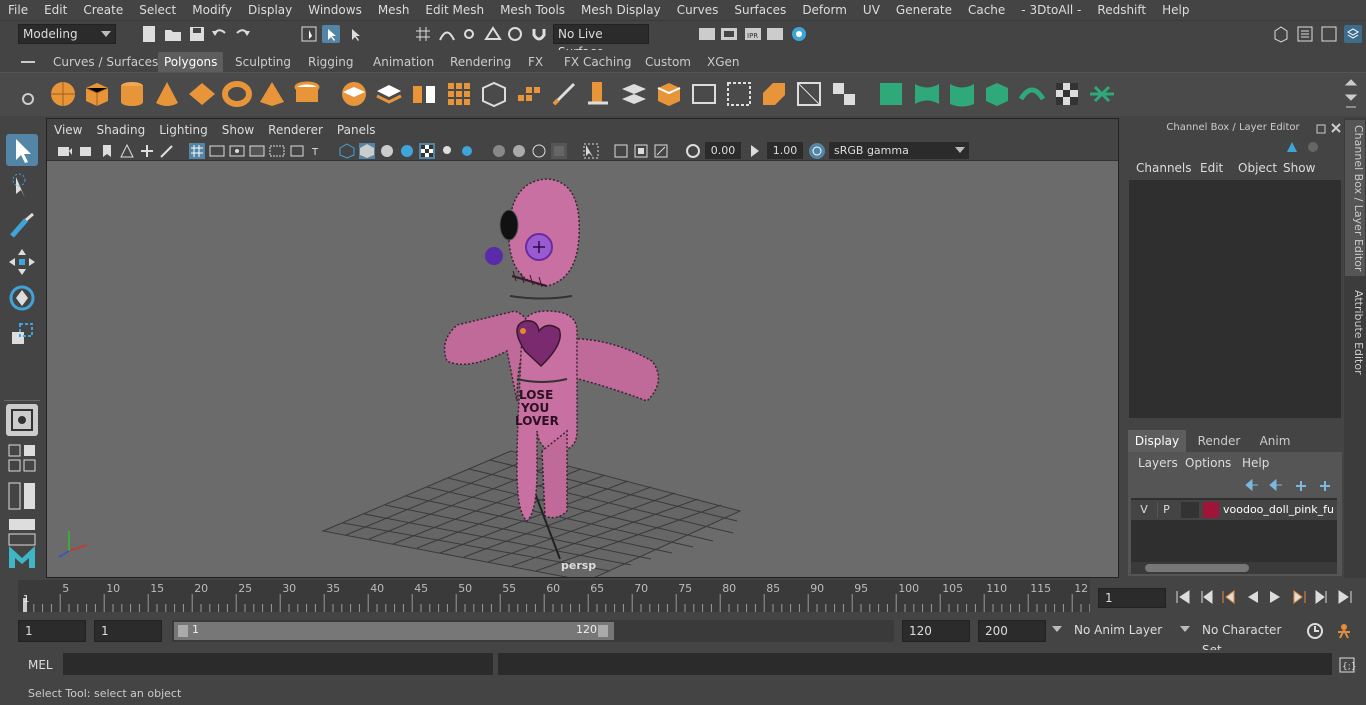 This screenshot has width=1366, height=705. Describe the element at coordinates (1321, 597) in the screenshot. I see `step-forward-icon` at that location.